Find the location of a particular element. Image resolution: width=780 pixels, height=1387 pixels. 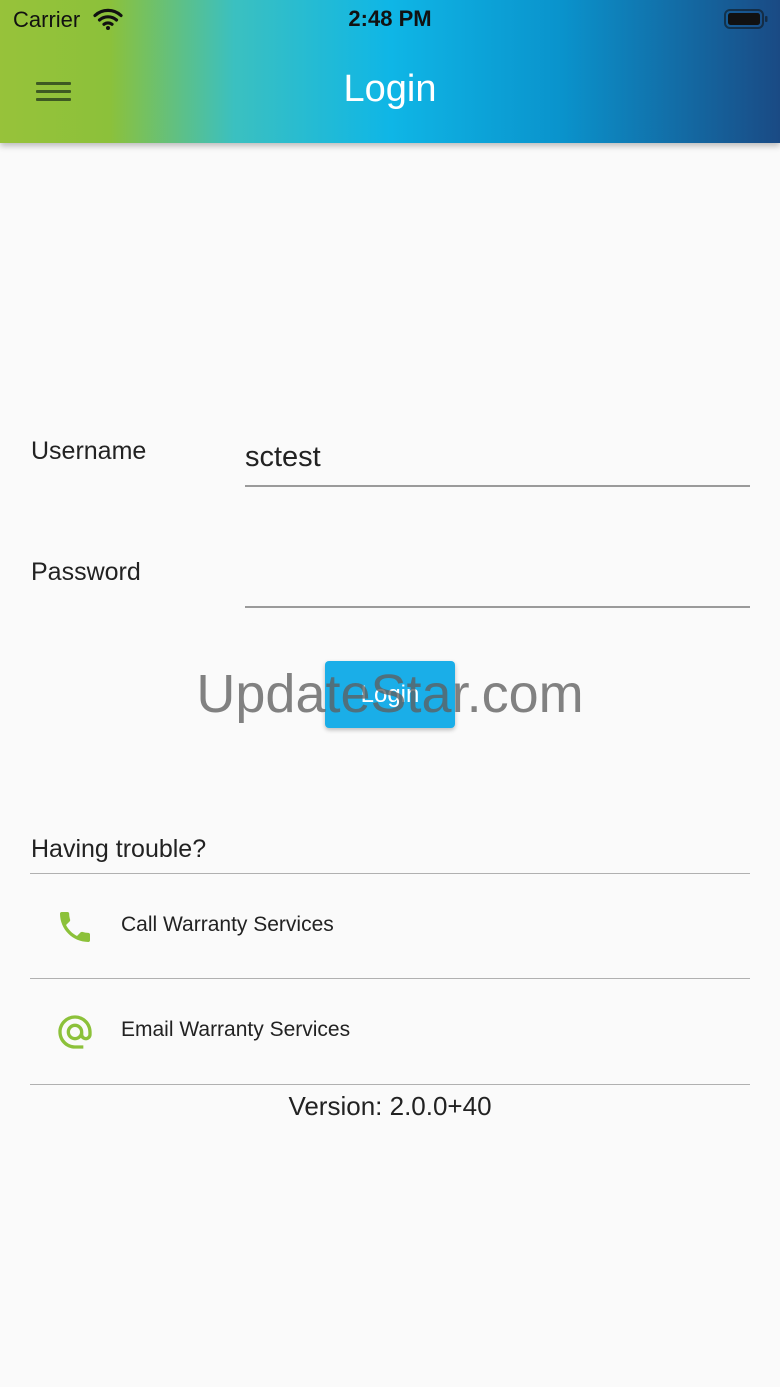

username-input is located at coordinates (497, 458).